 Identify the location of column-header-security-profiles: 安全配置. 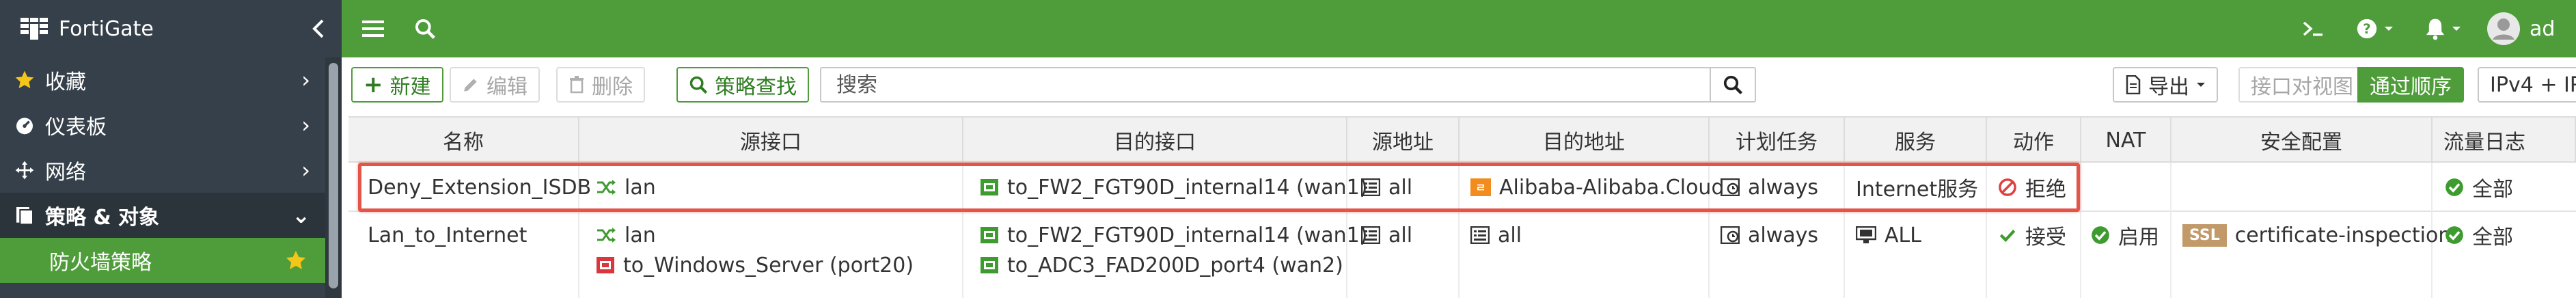
(2302, 140).